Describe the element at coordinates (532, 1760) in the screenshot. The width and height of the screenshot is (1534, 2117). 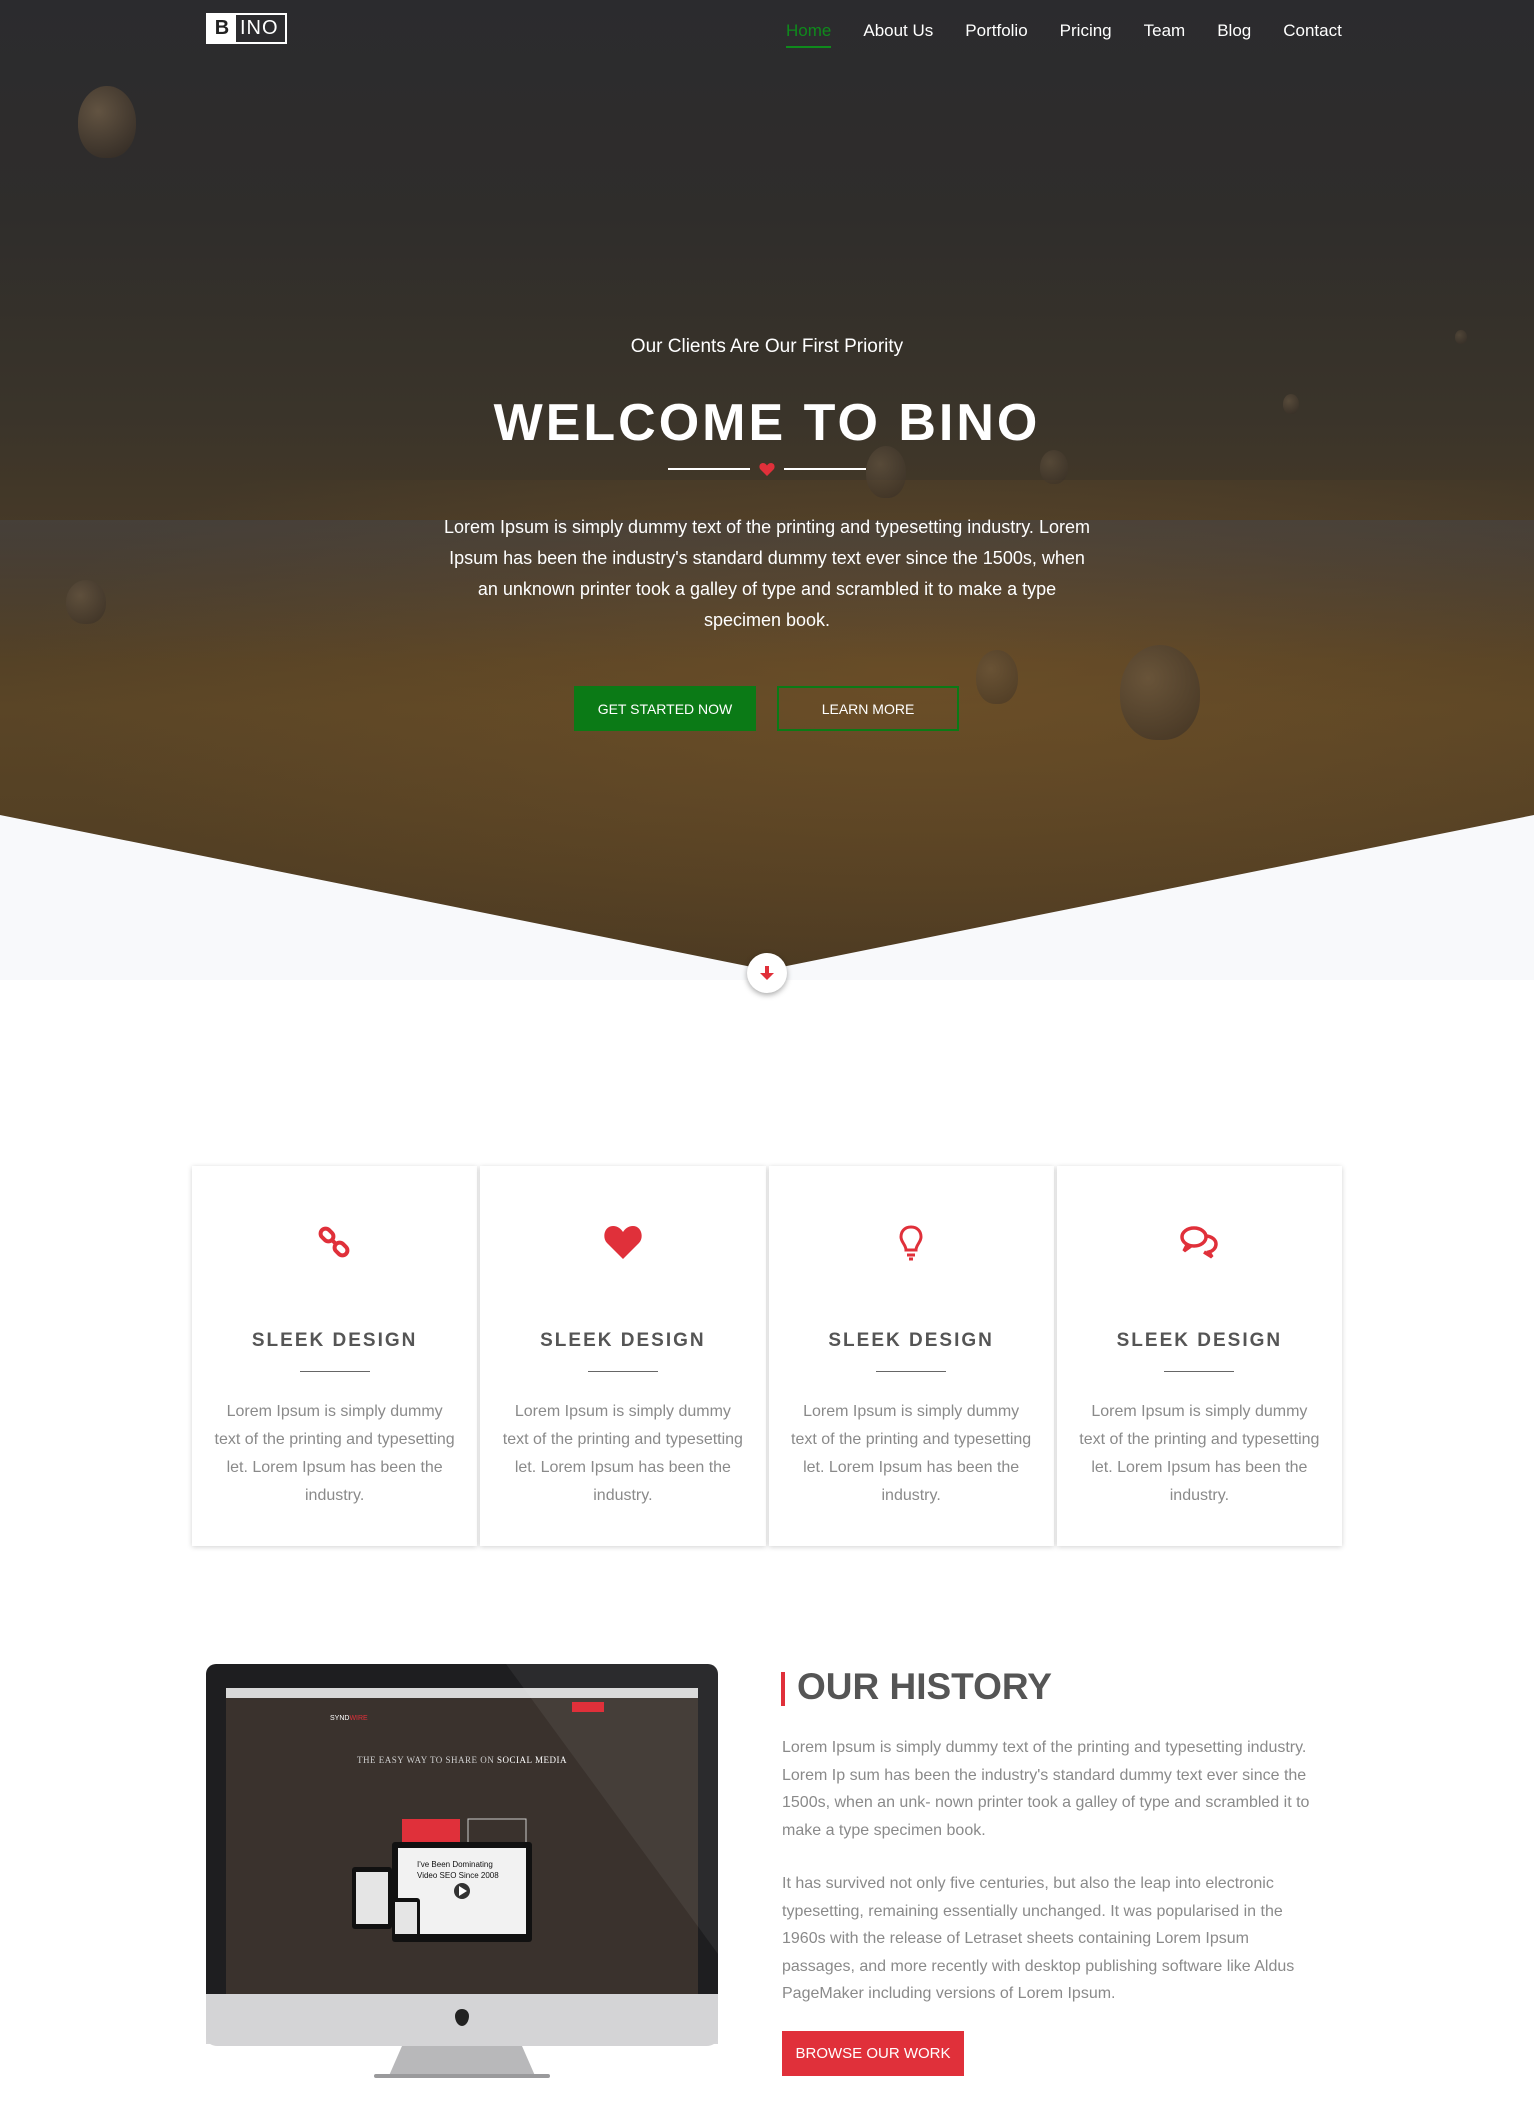
I see `screen-tagline-b: SOCIAL MEDIA` at that location.